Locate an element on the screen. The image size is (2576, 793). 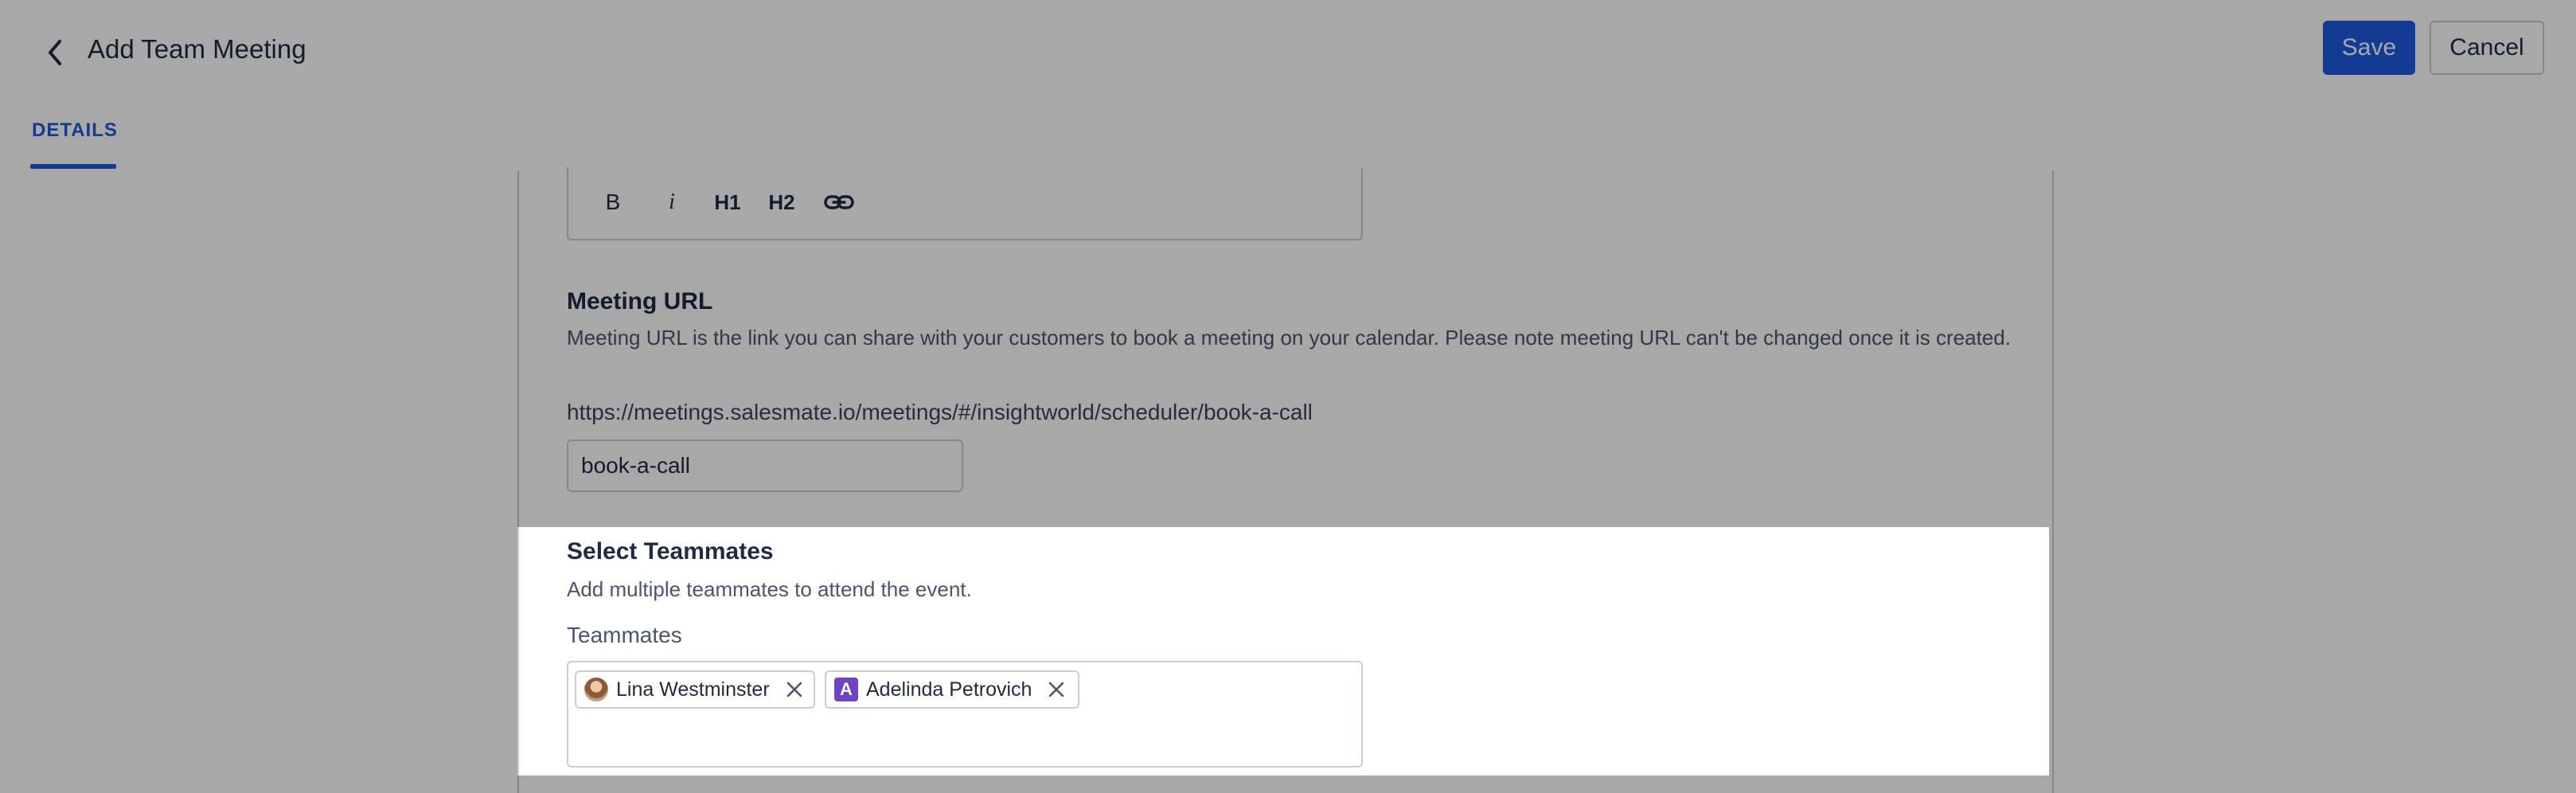
back-button is located at coordinates (55, 52).